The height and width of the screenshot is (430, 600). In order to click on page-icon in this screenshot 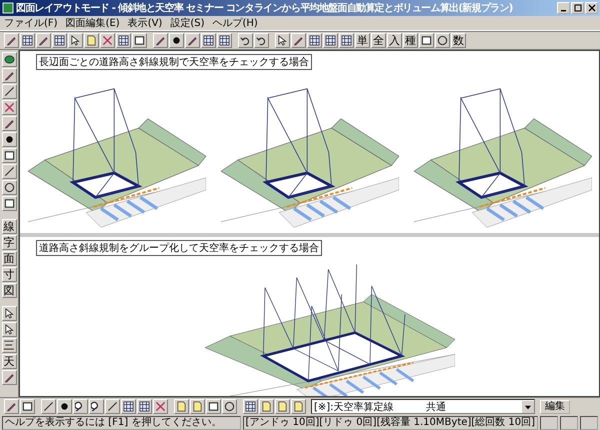, I will do `click(266, 406)`.